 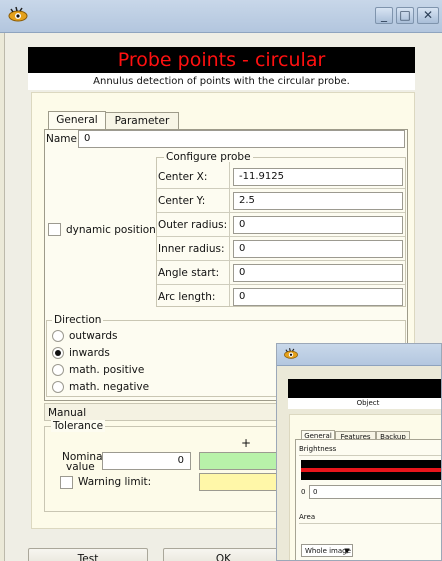 I want to click on brightness-value-label: 0, so click(x=303, y=492).